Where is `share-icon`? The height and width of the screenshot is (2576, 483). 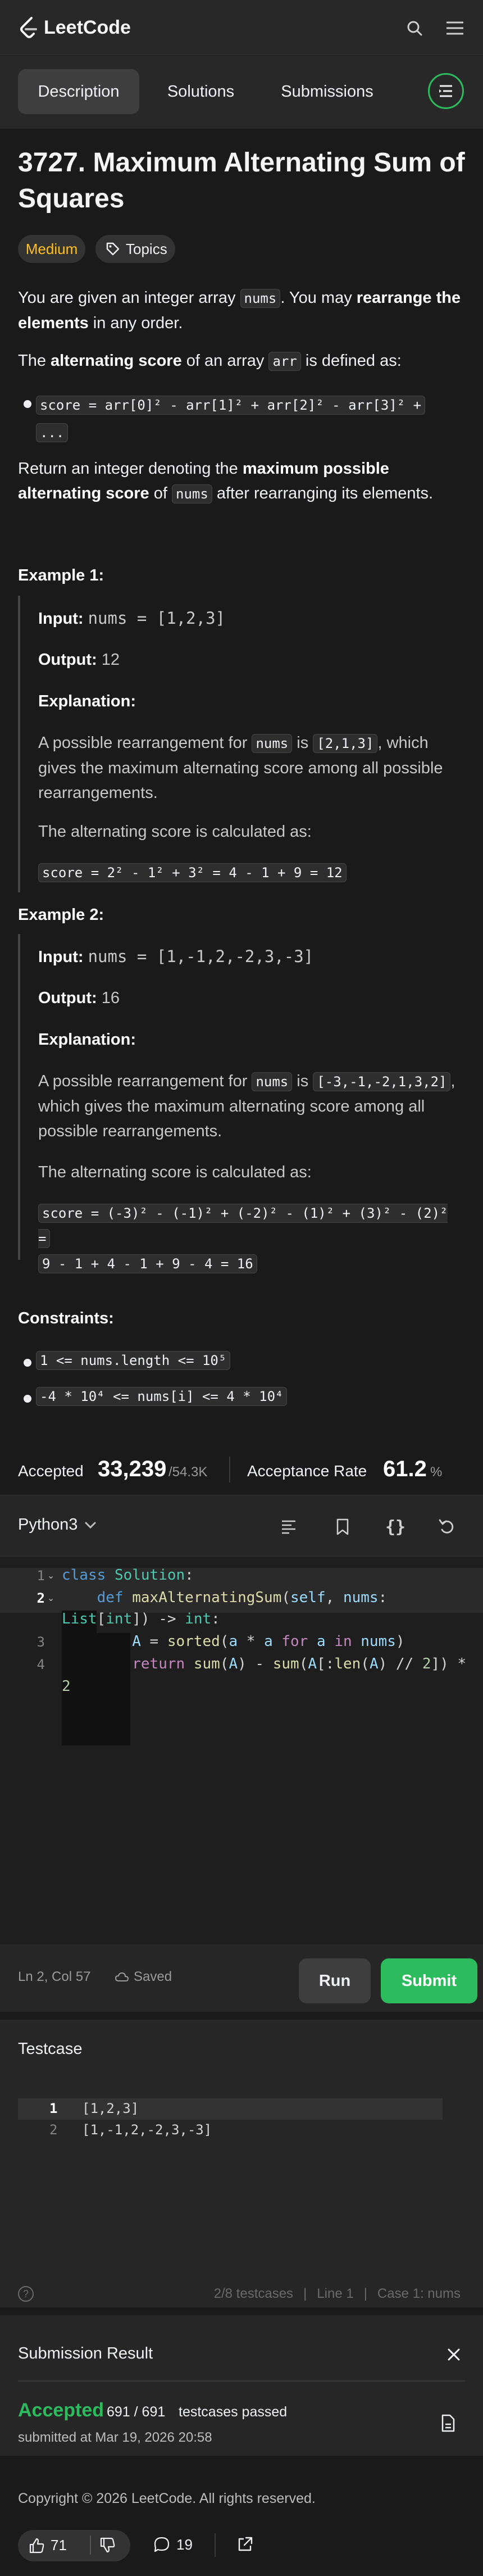 share-icon is located at coordinates (245, 2544).